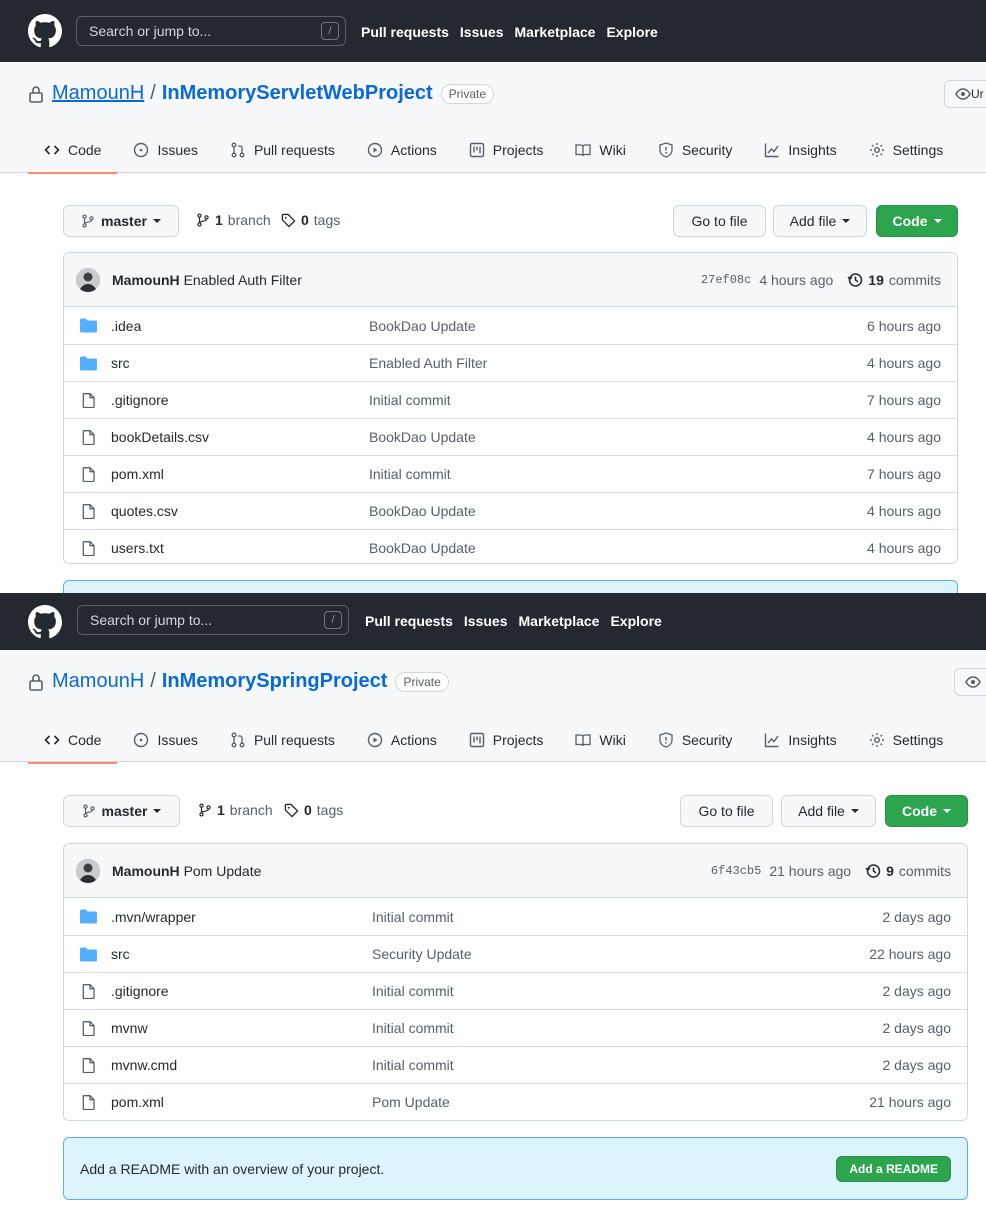  Describe the element at coordinates (223, 871) in the screenshot. I see `commit-message: Pom Update` at that location.